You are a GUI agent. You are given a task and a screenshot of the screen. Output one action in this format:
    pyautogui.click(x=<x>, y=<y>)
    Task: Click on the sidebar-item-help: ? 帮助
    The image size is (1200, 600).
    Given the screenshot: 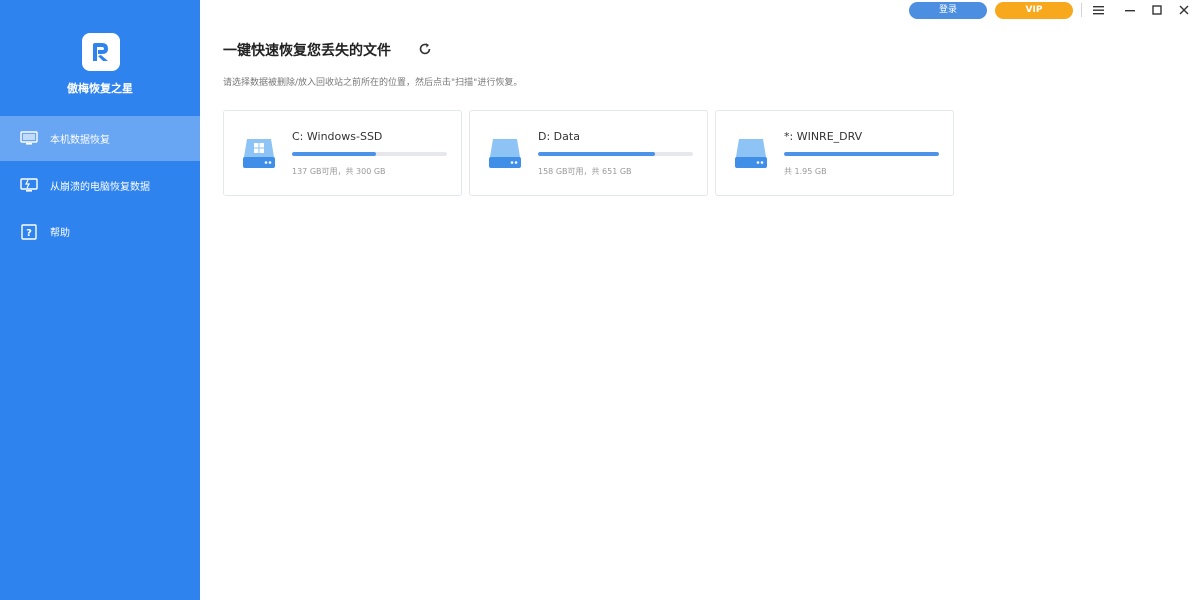 What is the action you would take?
    pyautogui.click(x=100, y=231)
    